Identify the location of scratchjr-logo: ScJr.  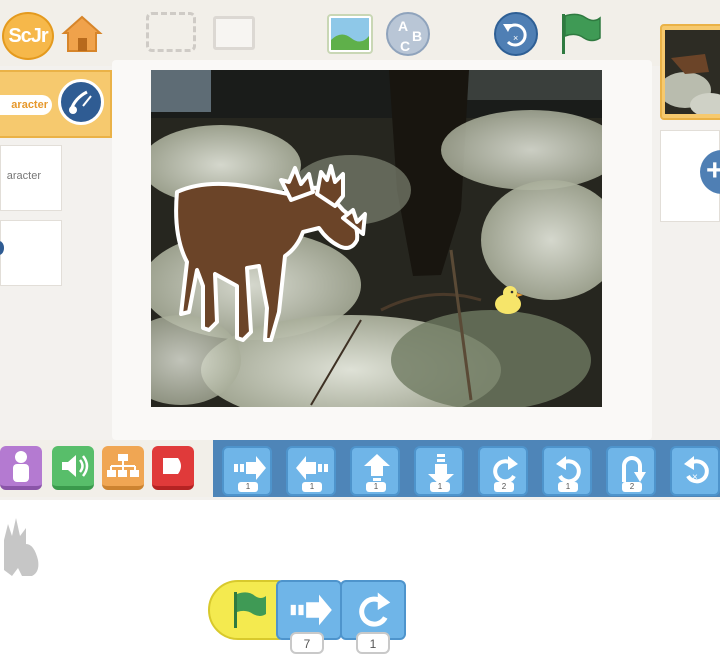
(28, 36).